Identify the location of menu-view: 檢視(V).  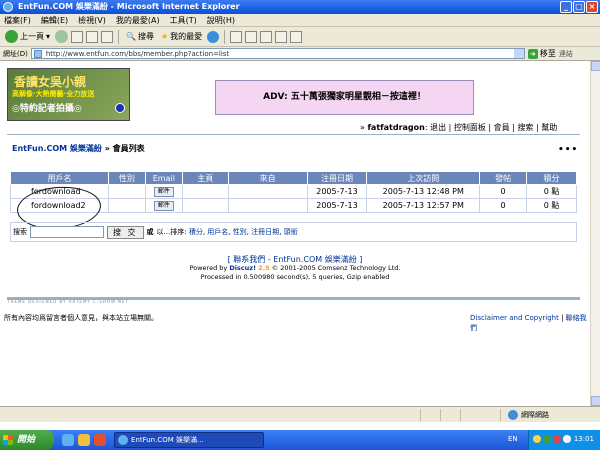
(92, 20).